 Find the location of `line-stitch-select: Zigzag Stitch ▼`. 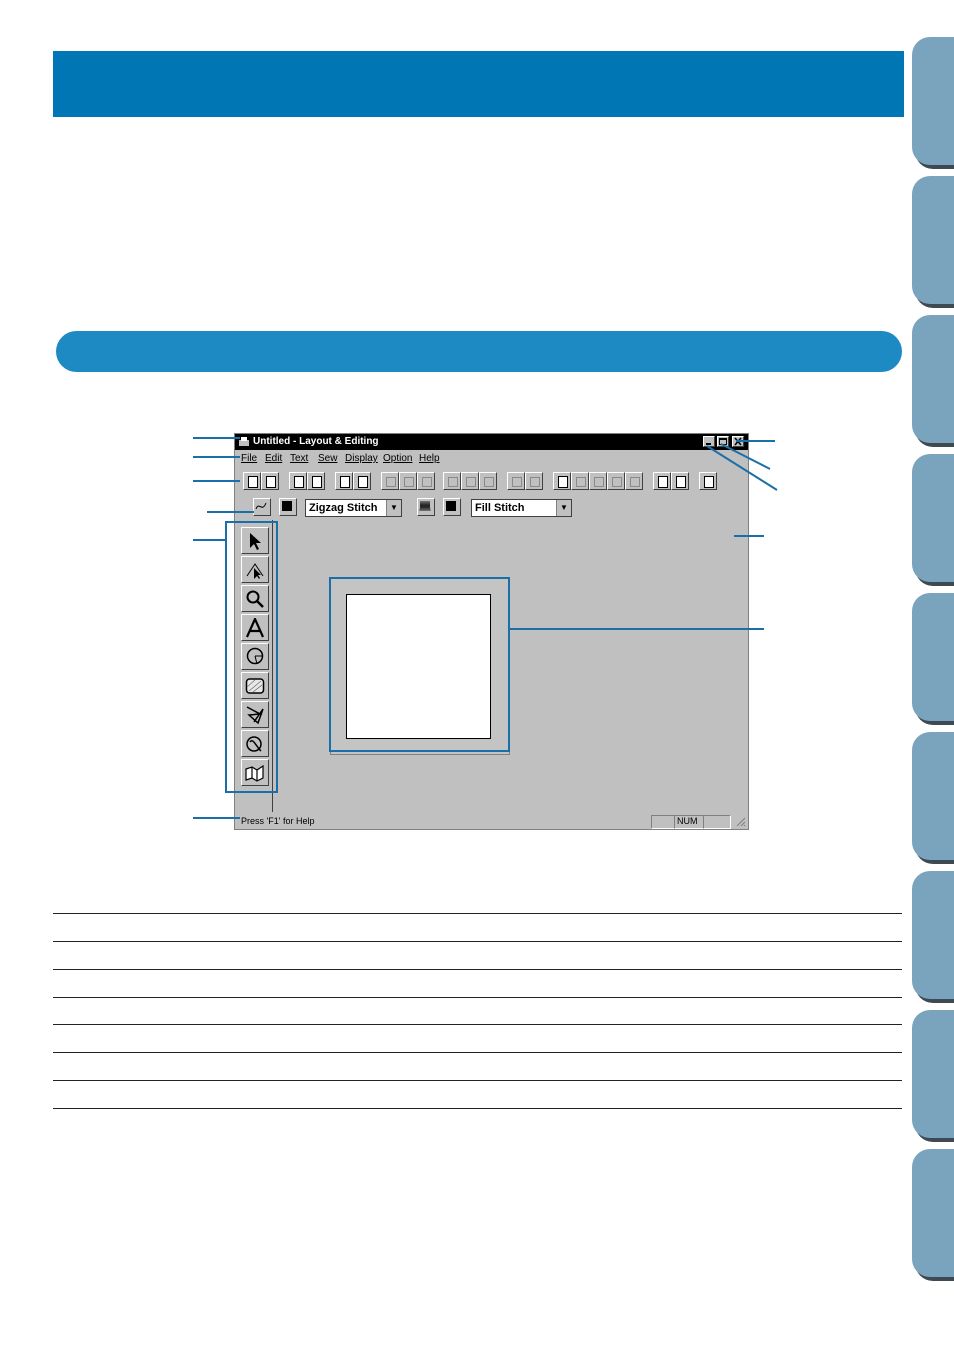

line-stitch-select: Zigzag Stitch ▼ is located at coordinates (353, 508).